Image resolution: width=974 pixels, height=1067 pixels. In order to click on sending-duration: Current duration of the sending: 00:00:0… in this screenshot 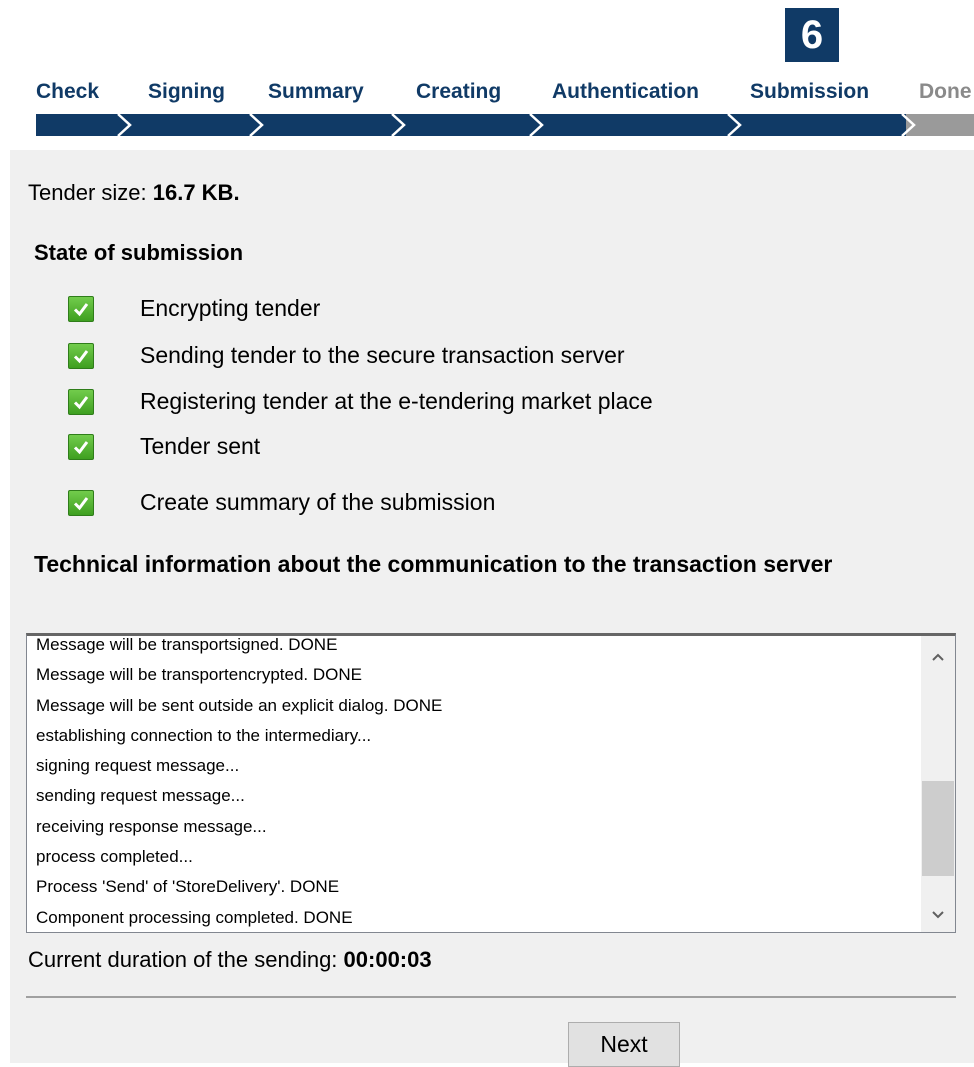, I will do `click(230, 960)`.